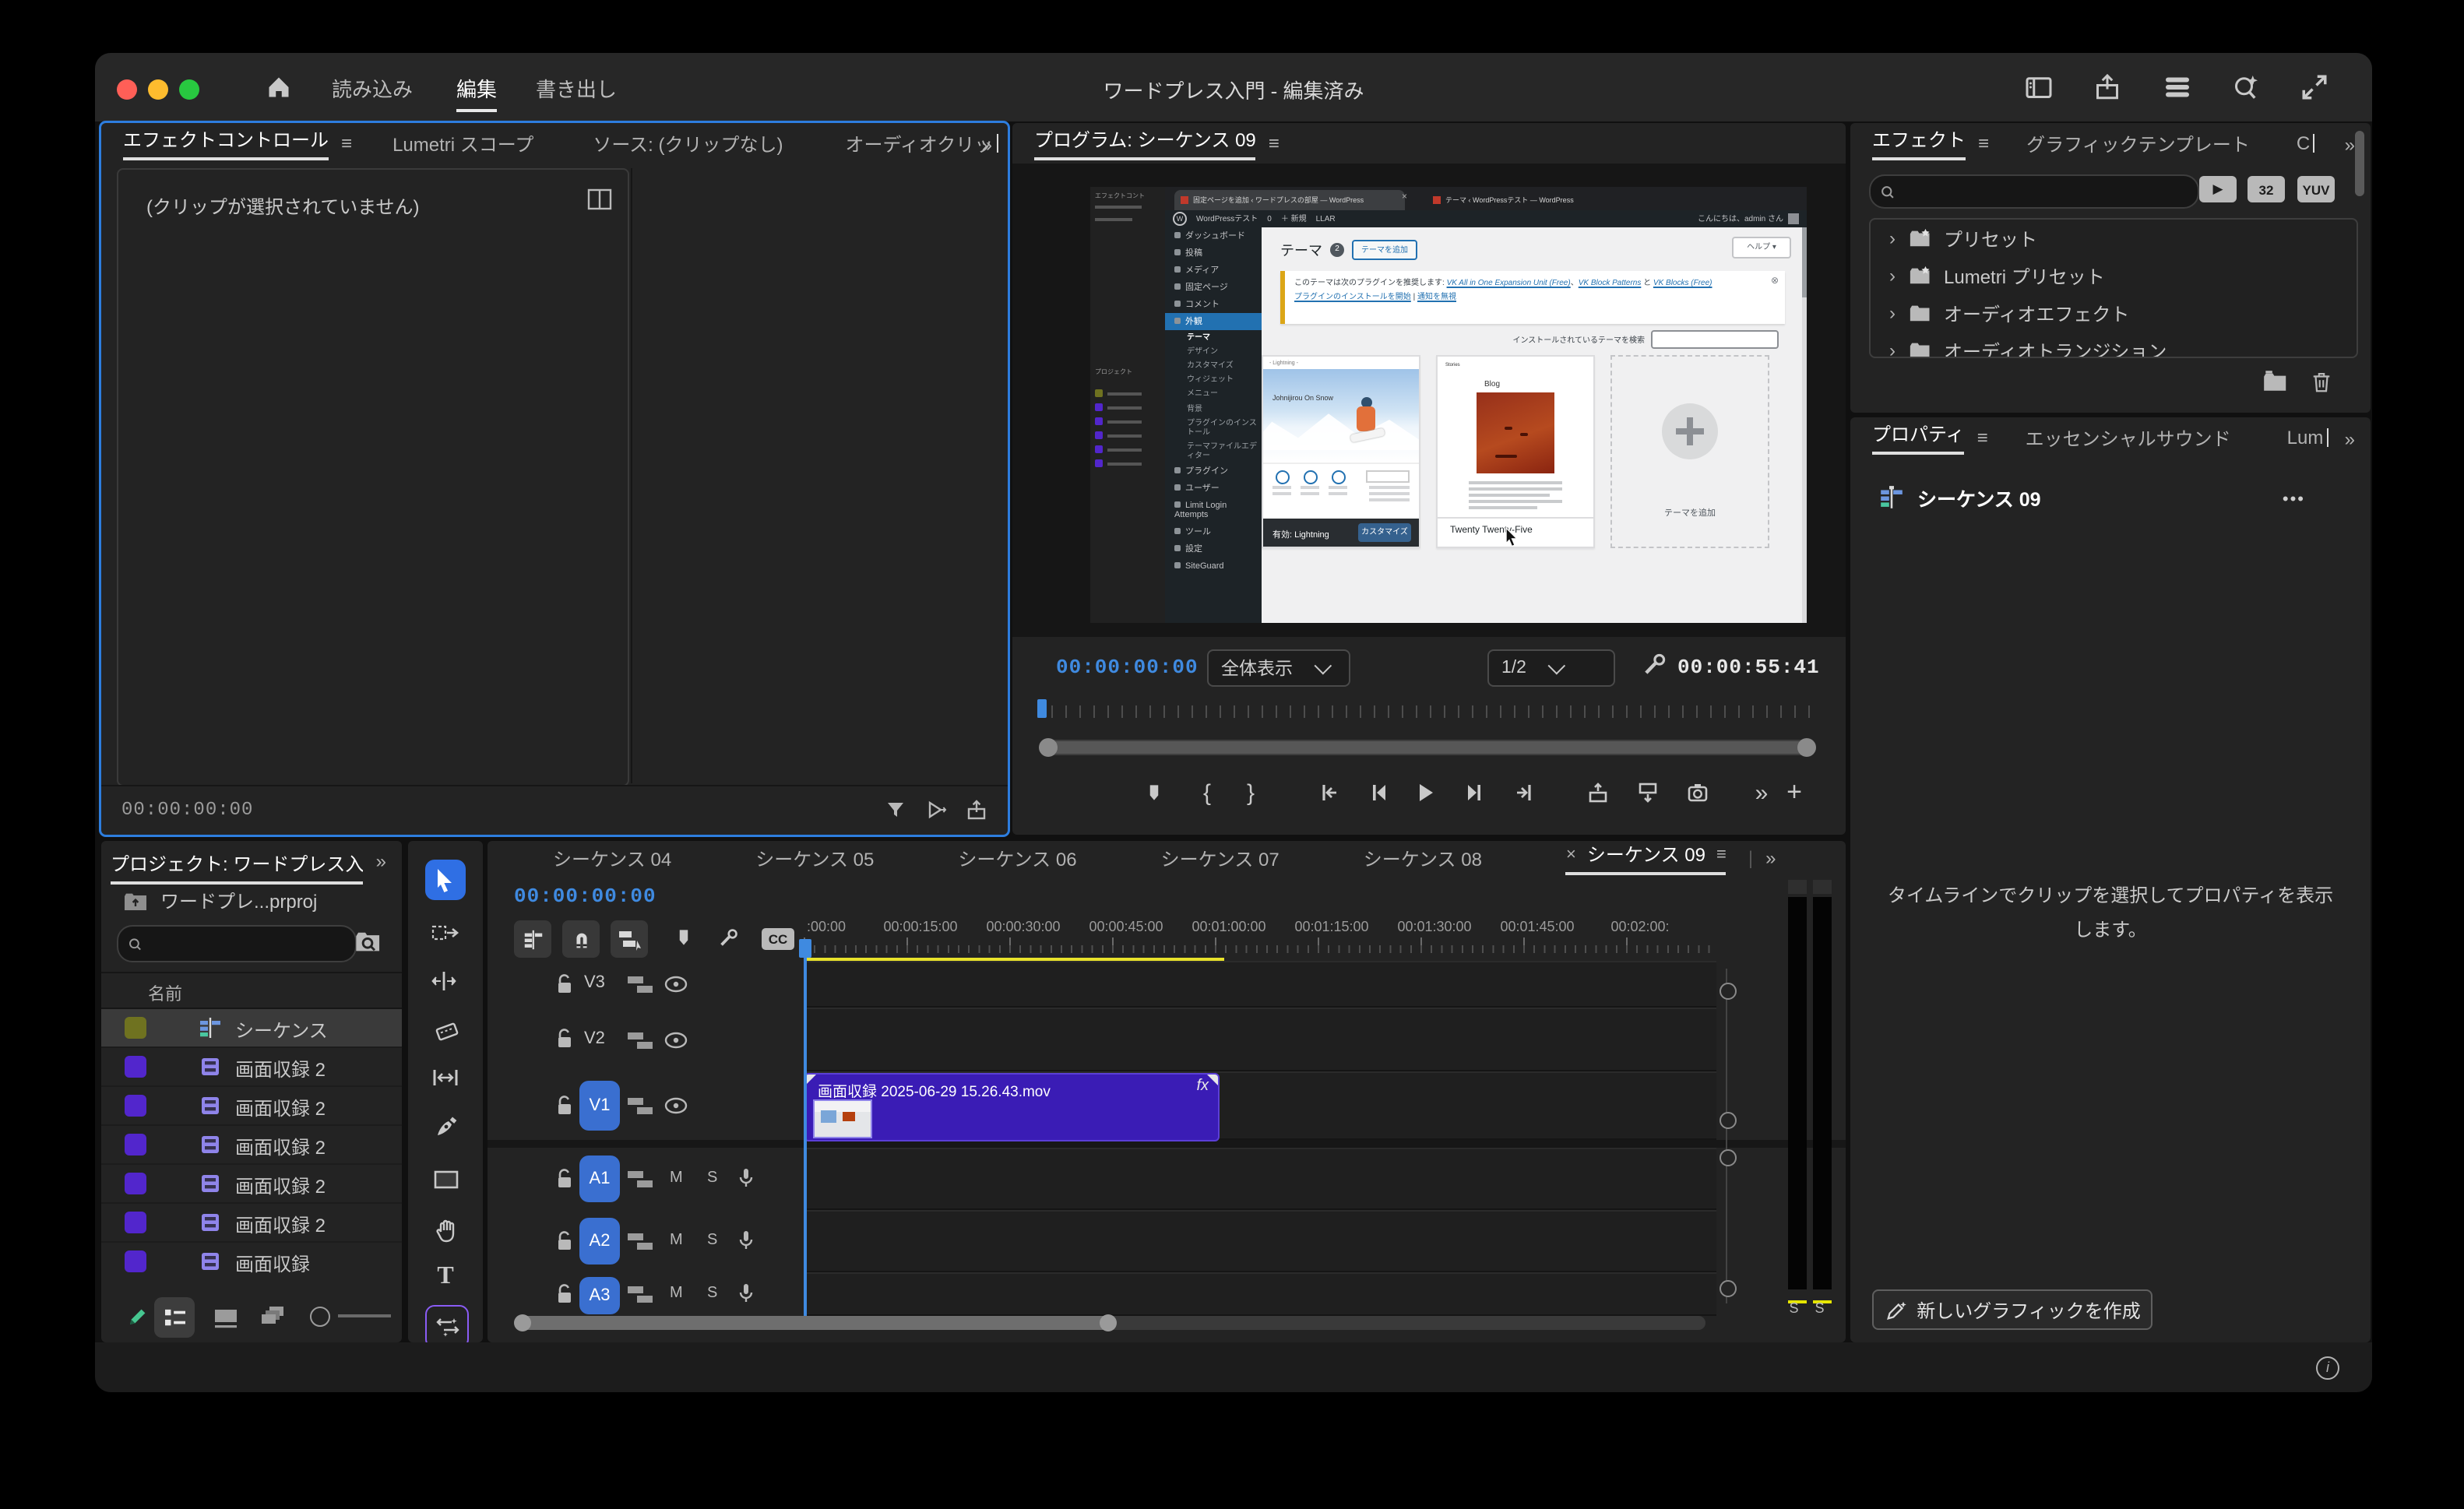 Image resolution: width=2464 pixels, height=1509 pixels. What do you see at coordinates (532, 939) in the screenshot?
I see `insert-as-nested-icon` at bounding box center [532, 939].